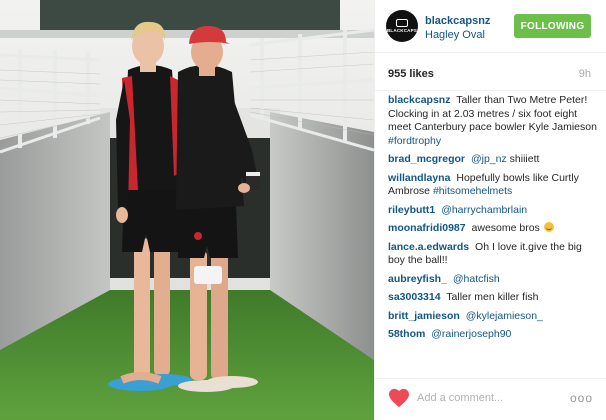  Describe the element at coordinates (411, 210) in the screenshot. I see `comment-username: rileybutt1` at that location.